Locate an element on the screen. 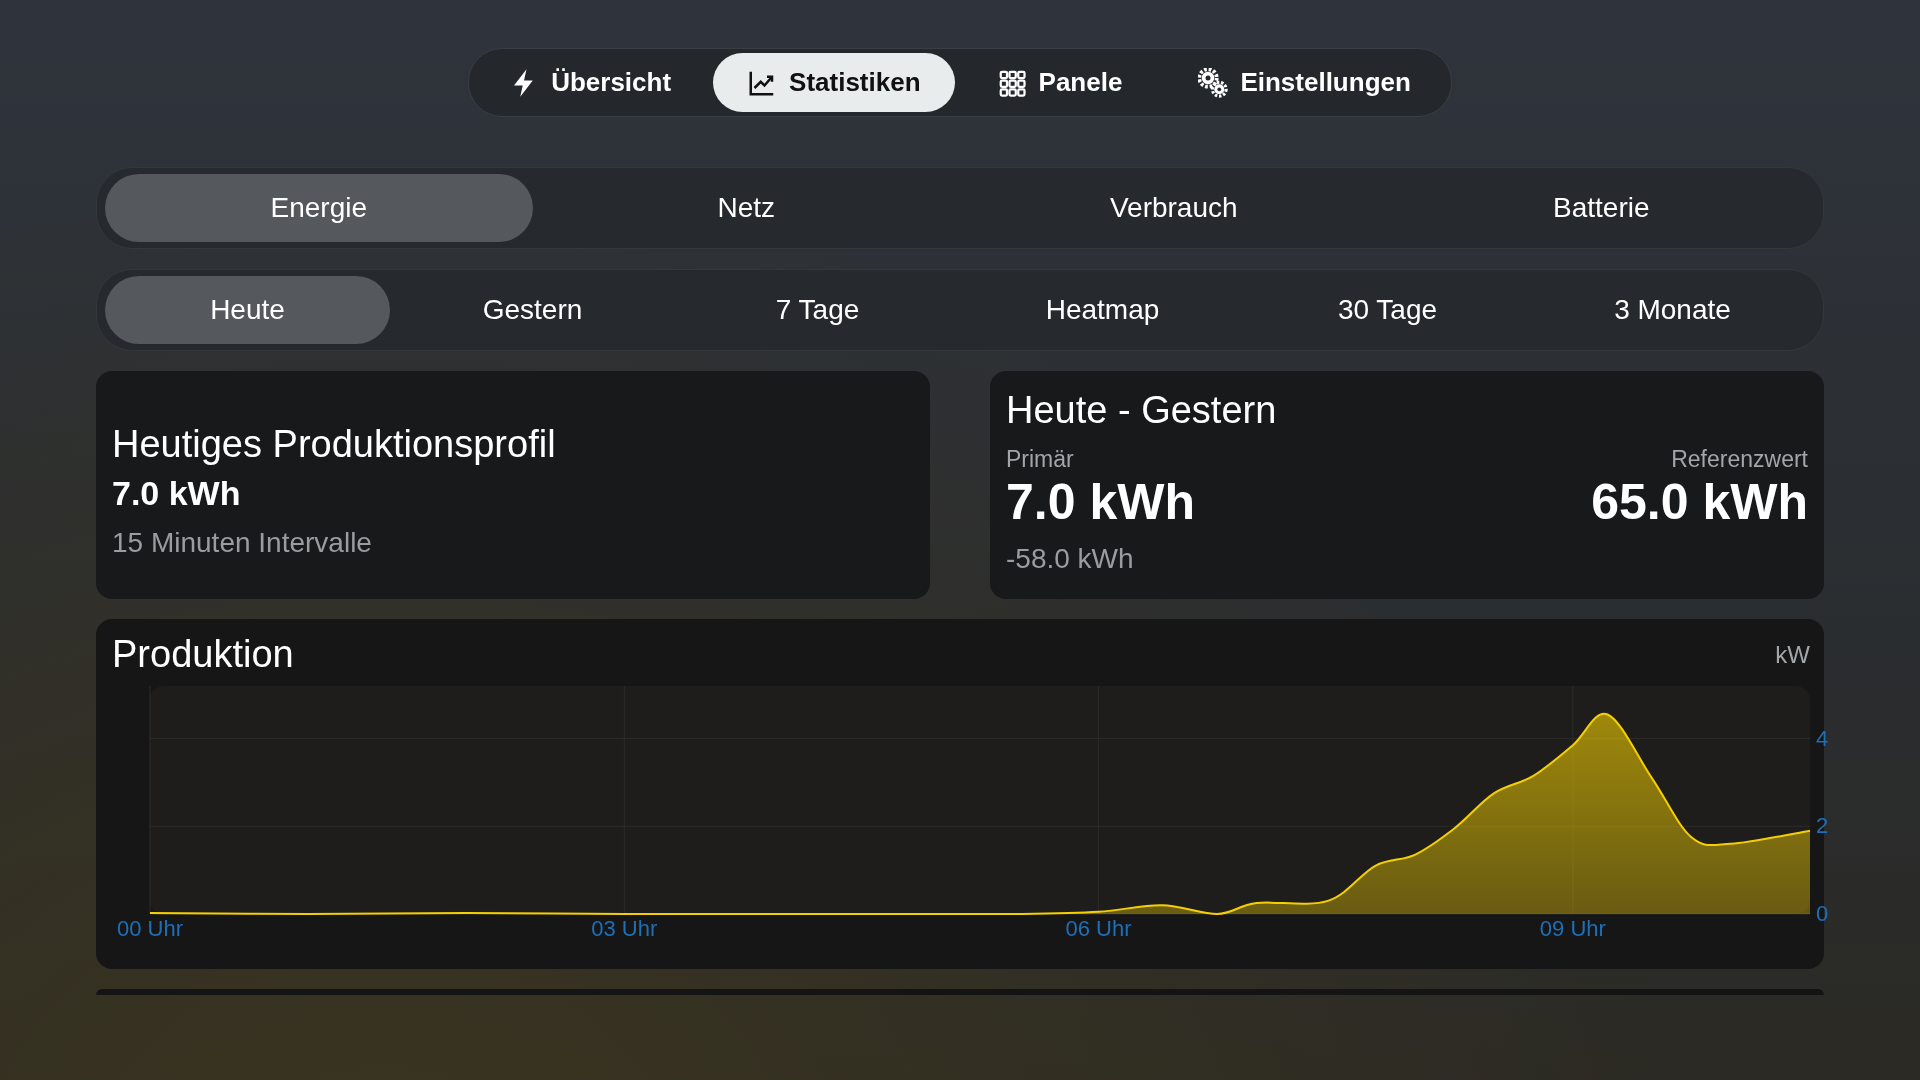 The image size is (1920, 1080). reference-value: 65.0 kWh is located at coordinates (1699, 502).